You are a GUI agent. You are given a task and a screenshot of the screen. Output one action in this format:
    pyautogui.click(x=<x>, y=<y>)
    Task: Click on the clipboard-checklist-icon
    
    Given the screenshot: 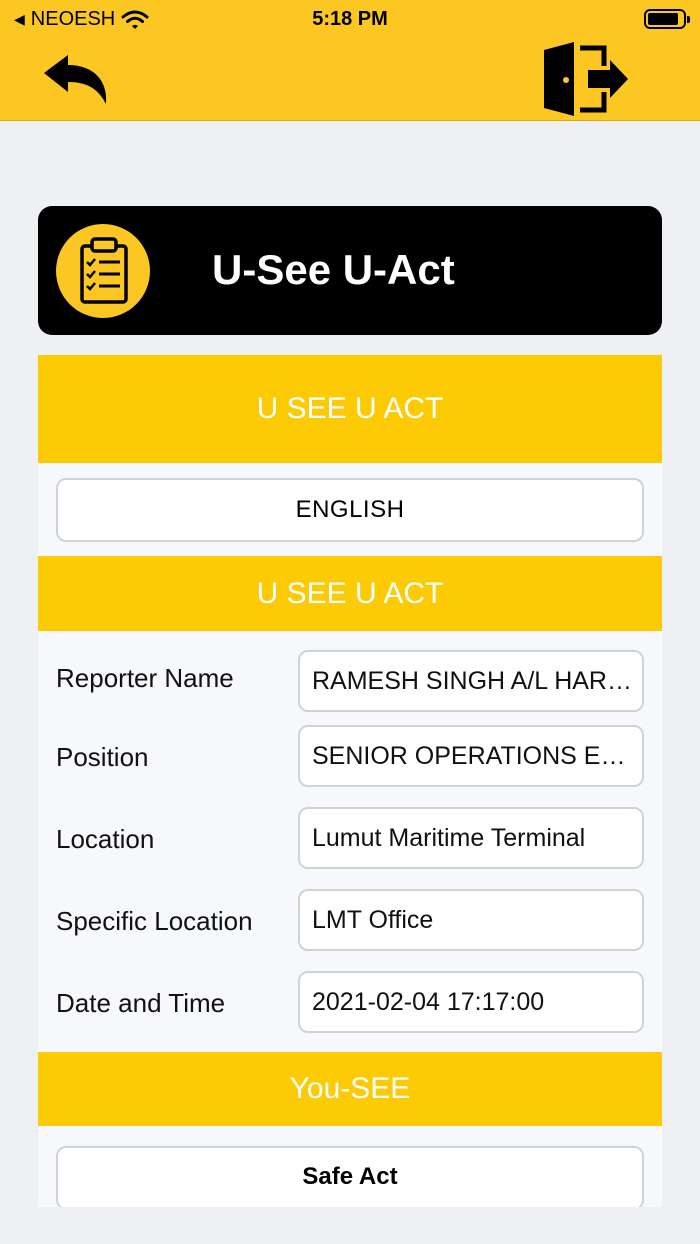 What is the action you would take?
    pyautogui.click(x=103, y=271)
    